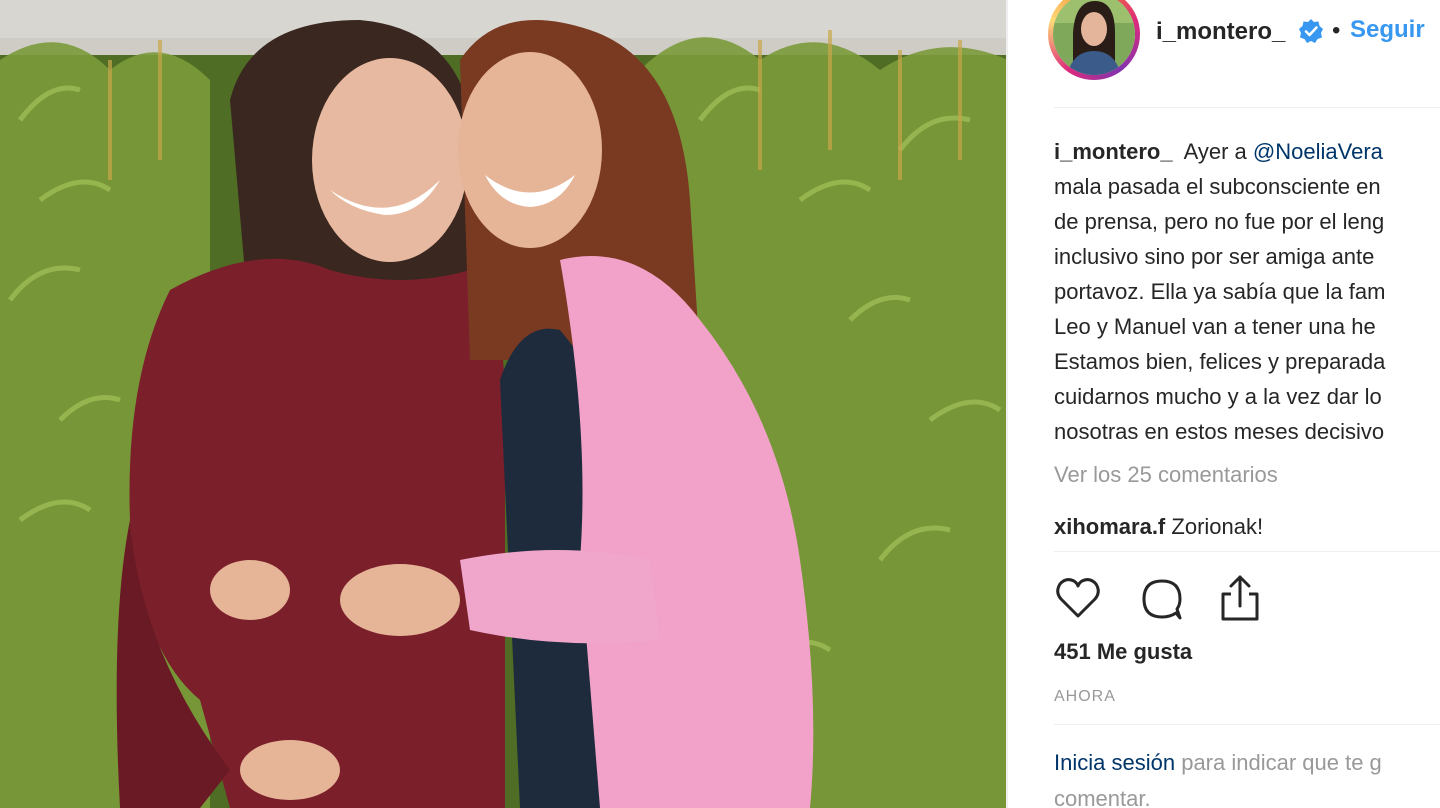 The height and width of the screenshot is (808, 1440). I want to click on comment-text: Zorionak!, so click(1217, 526).